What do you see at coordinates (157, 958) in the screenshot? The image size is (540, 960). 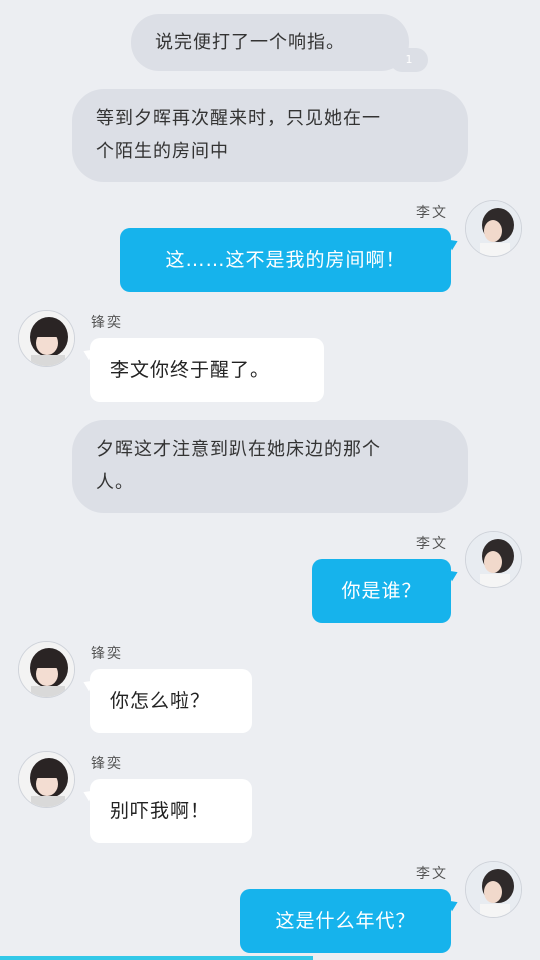 I see `reading-progress-fill` at bounding box center [157, 958].